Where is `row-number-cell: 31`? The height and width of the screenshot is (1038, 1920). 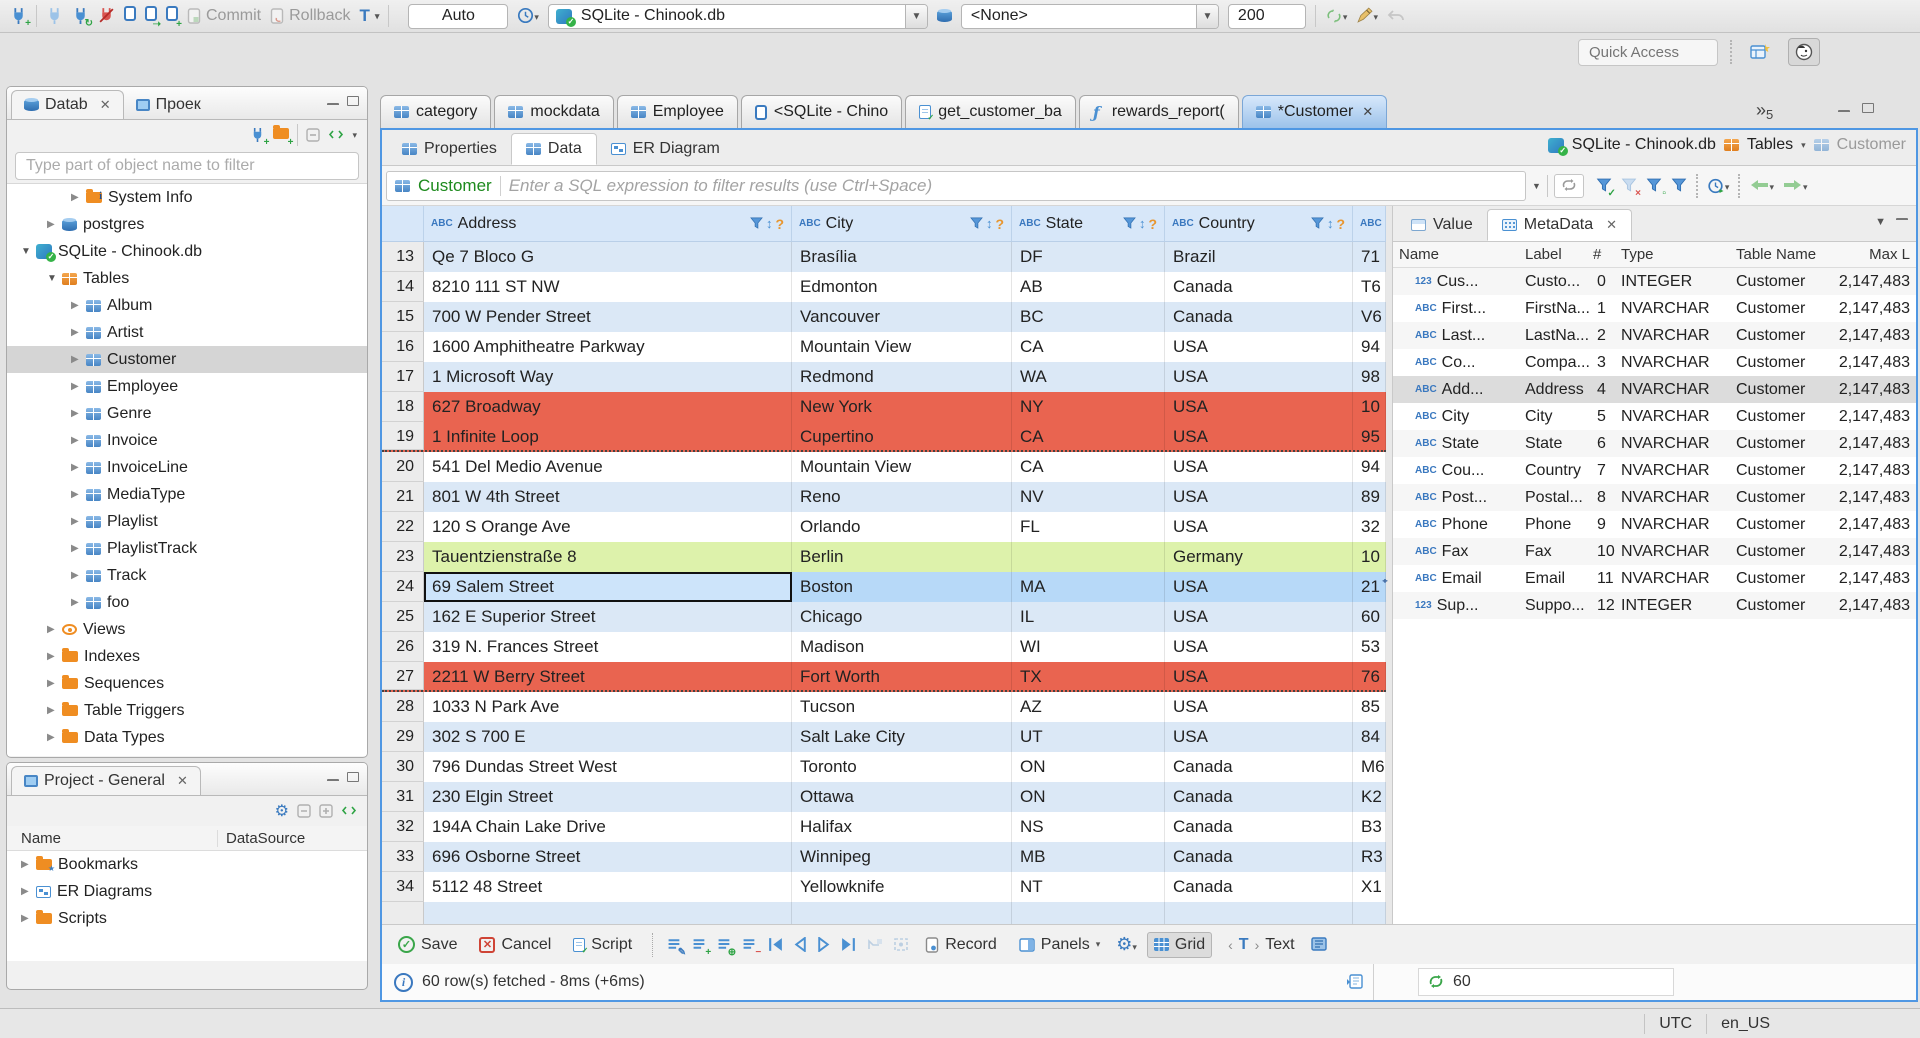 row-number-cell: 31 is located at coordinates (403, 797).